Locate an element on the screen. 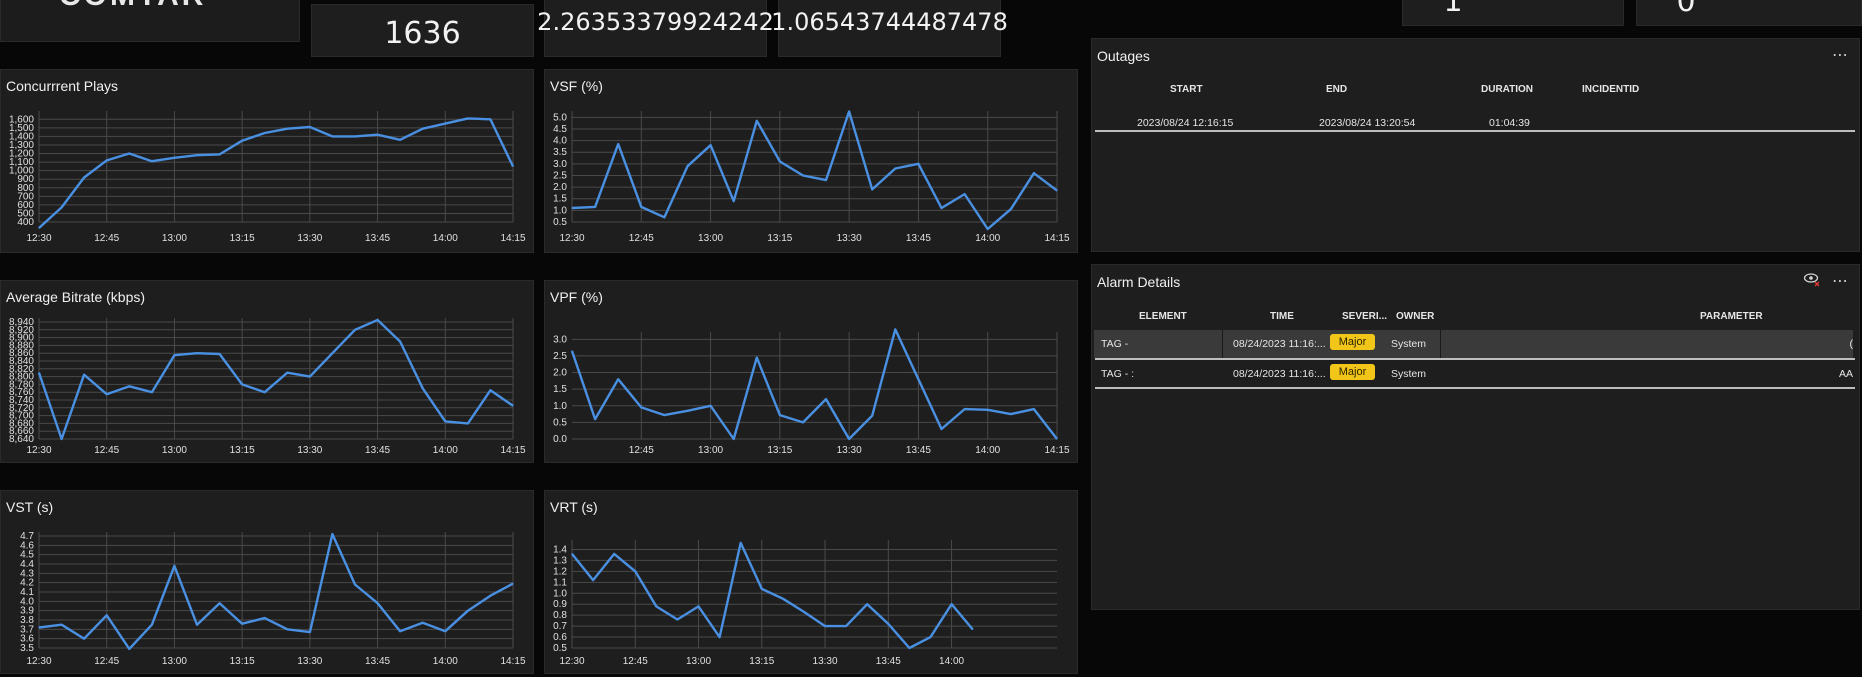 The width and height of the screenshot is (1862, 677). y-tick-label: 4.5 is located at coordinates (560, 129).